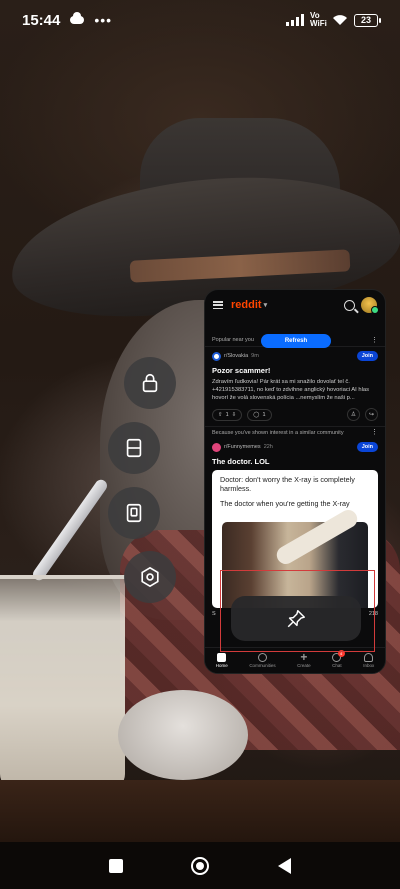  I want to click on downvote-icon: ⇩, so click(234, 415).